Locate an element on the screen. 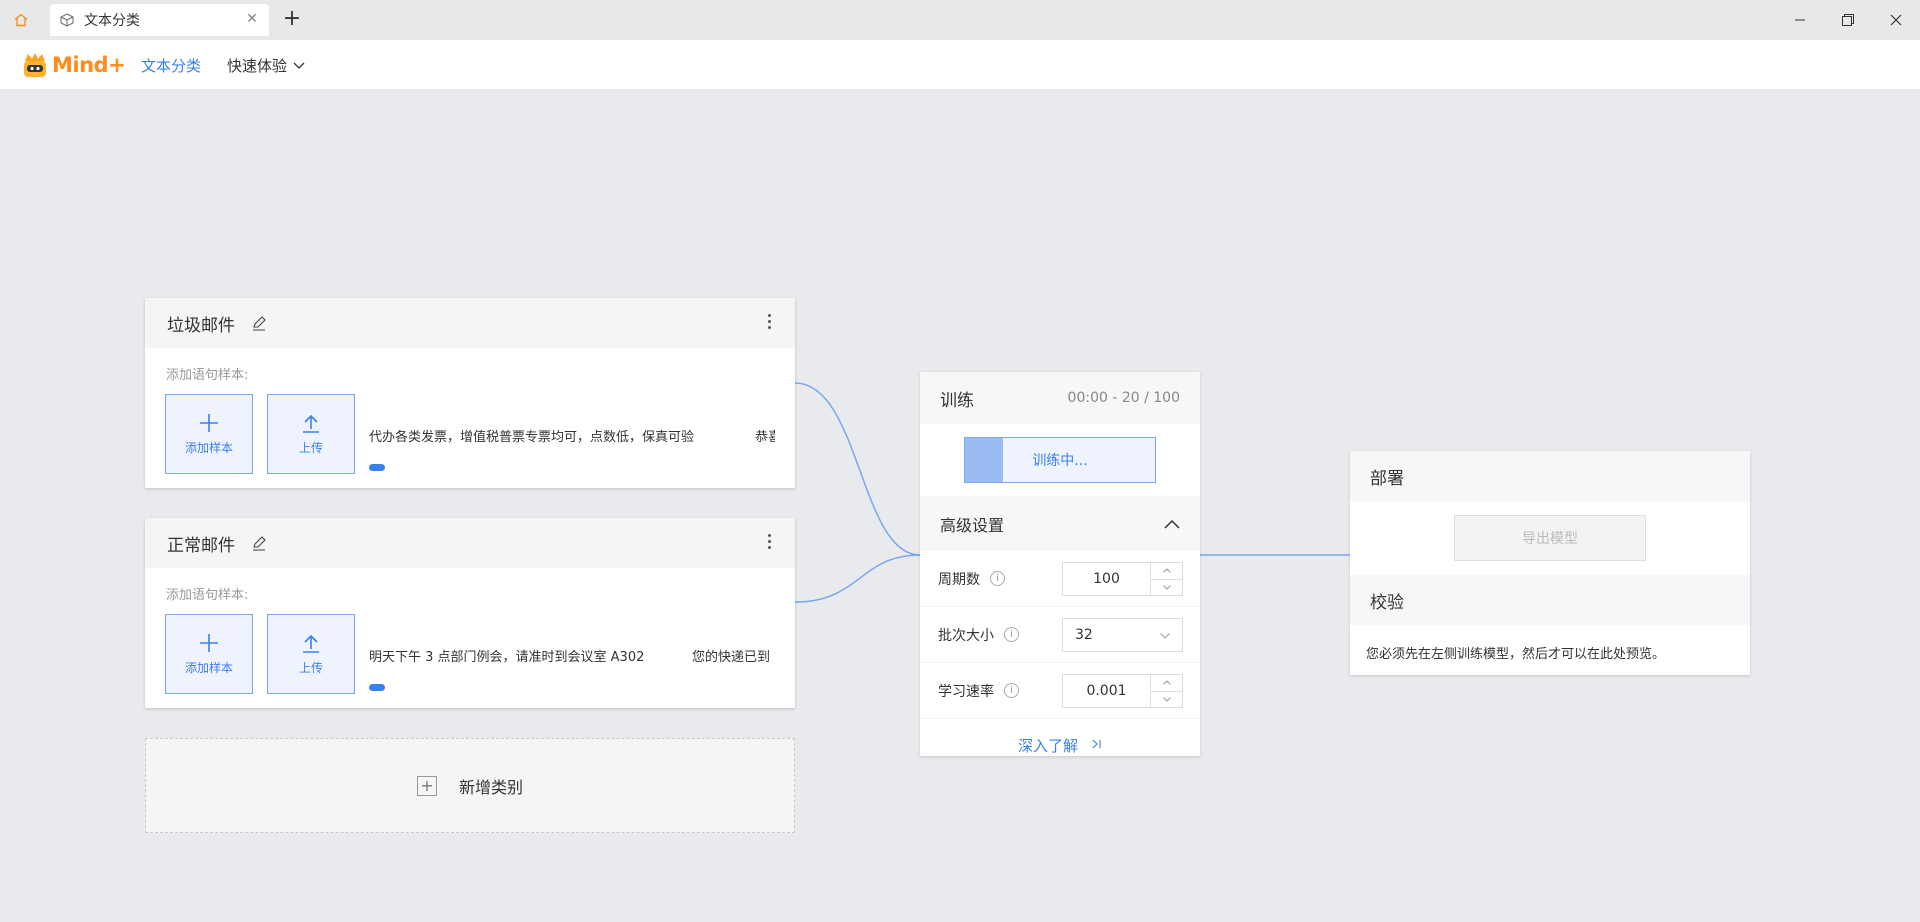 This screenshot has width=1920, height=922. sample-item: 您的快递已到 is located at coordinates (731, 655).